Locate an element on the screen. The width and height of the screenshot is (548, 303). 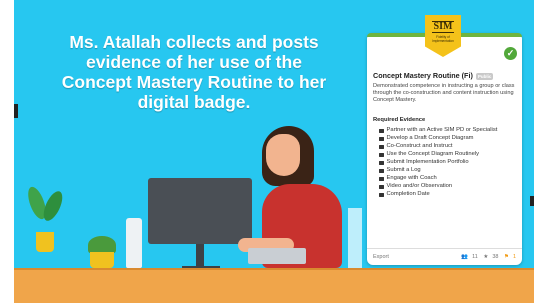
keyboard is located at coordinates (277, 256).